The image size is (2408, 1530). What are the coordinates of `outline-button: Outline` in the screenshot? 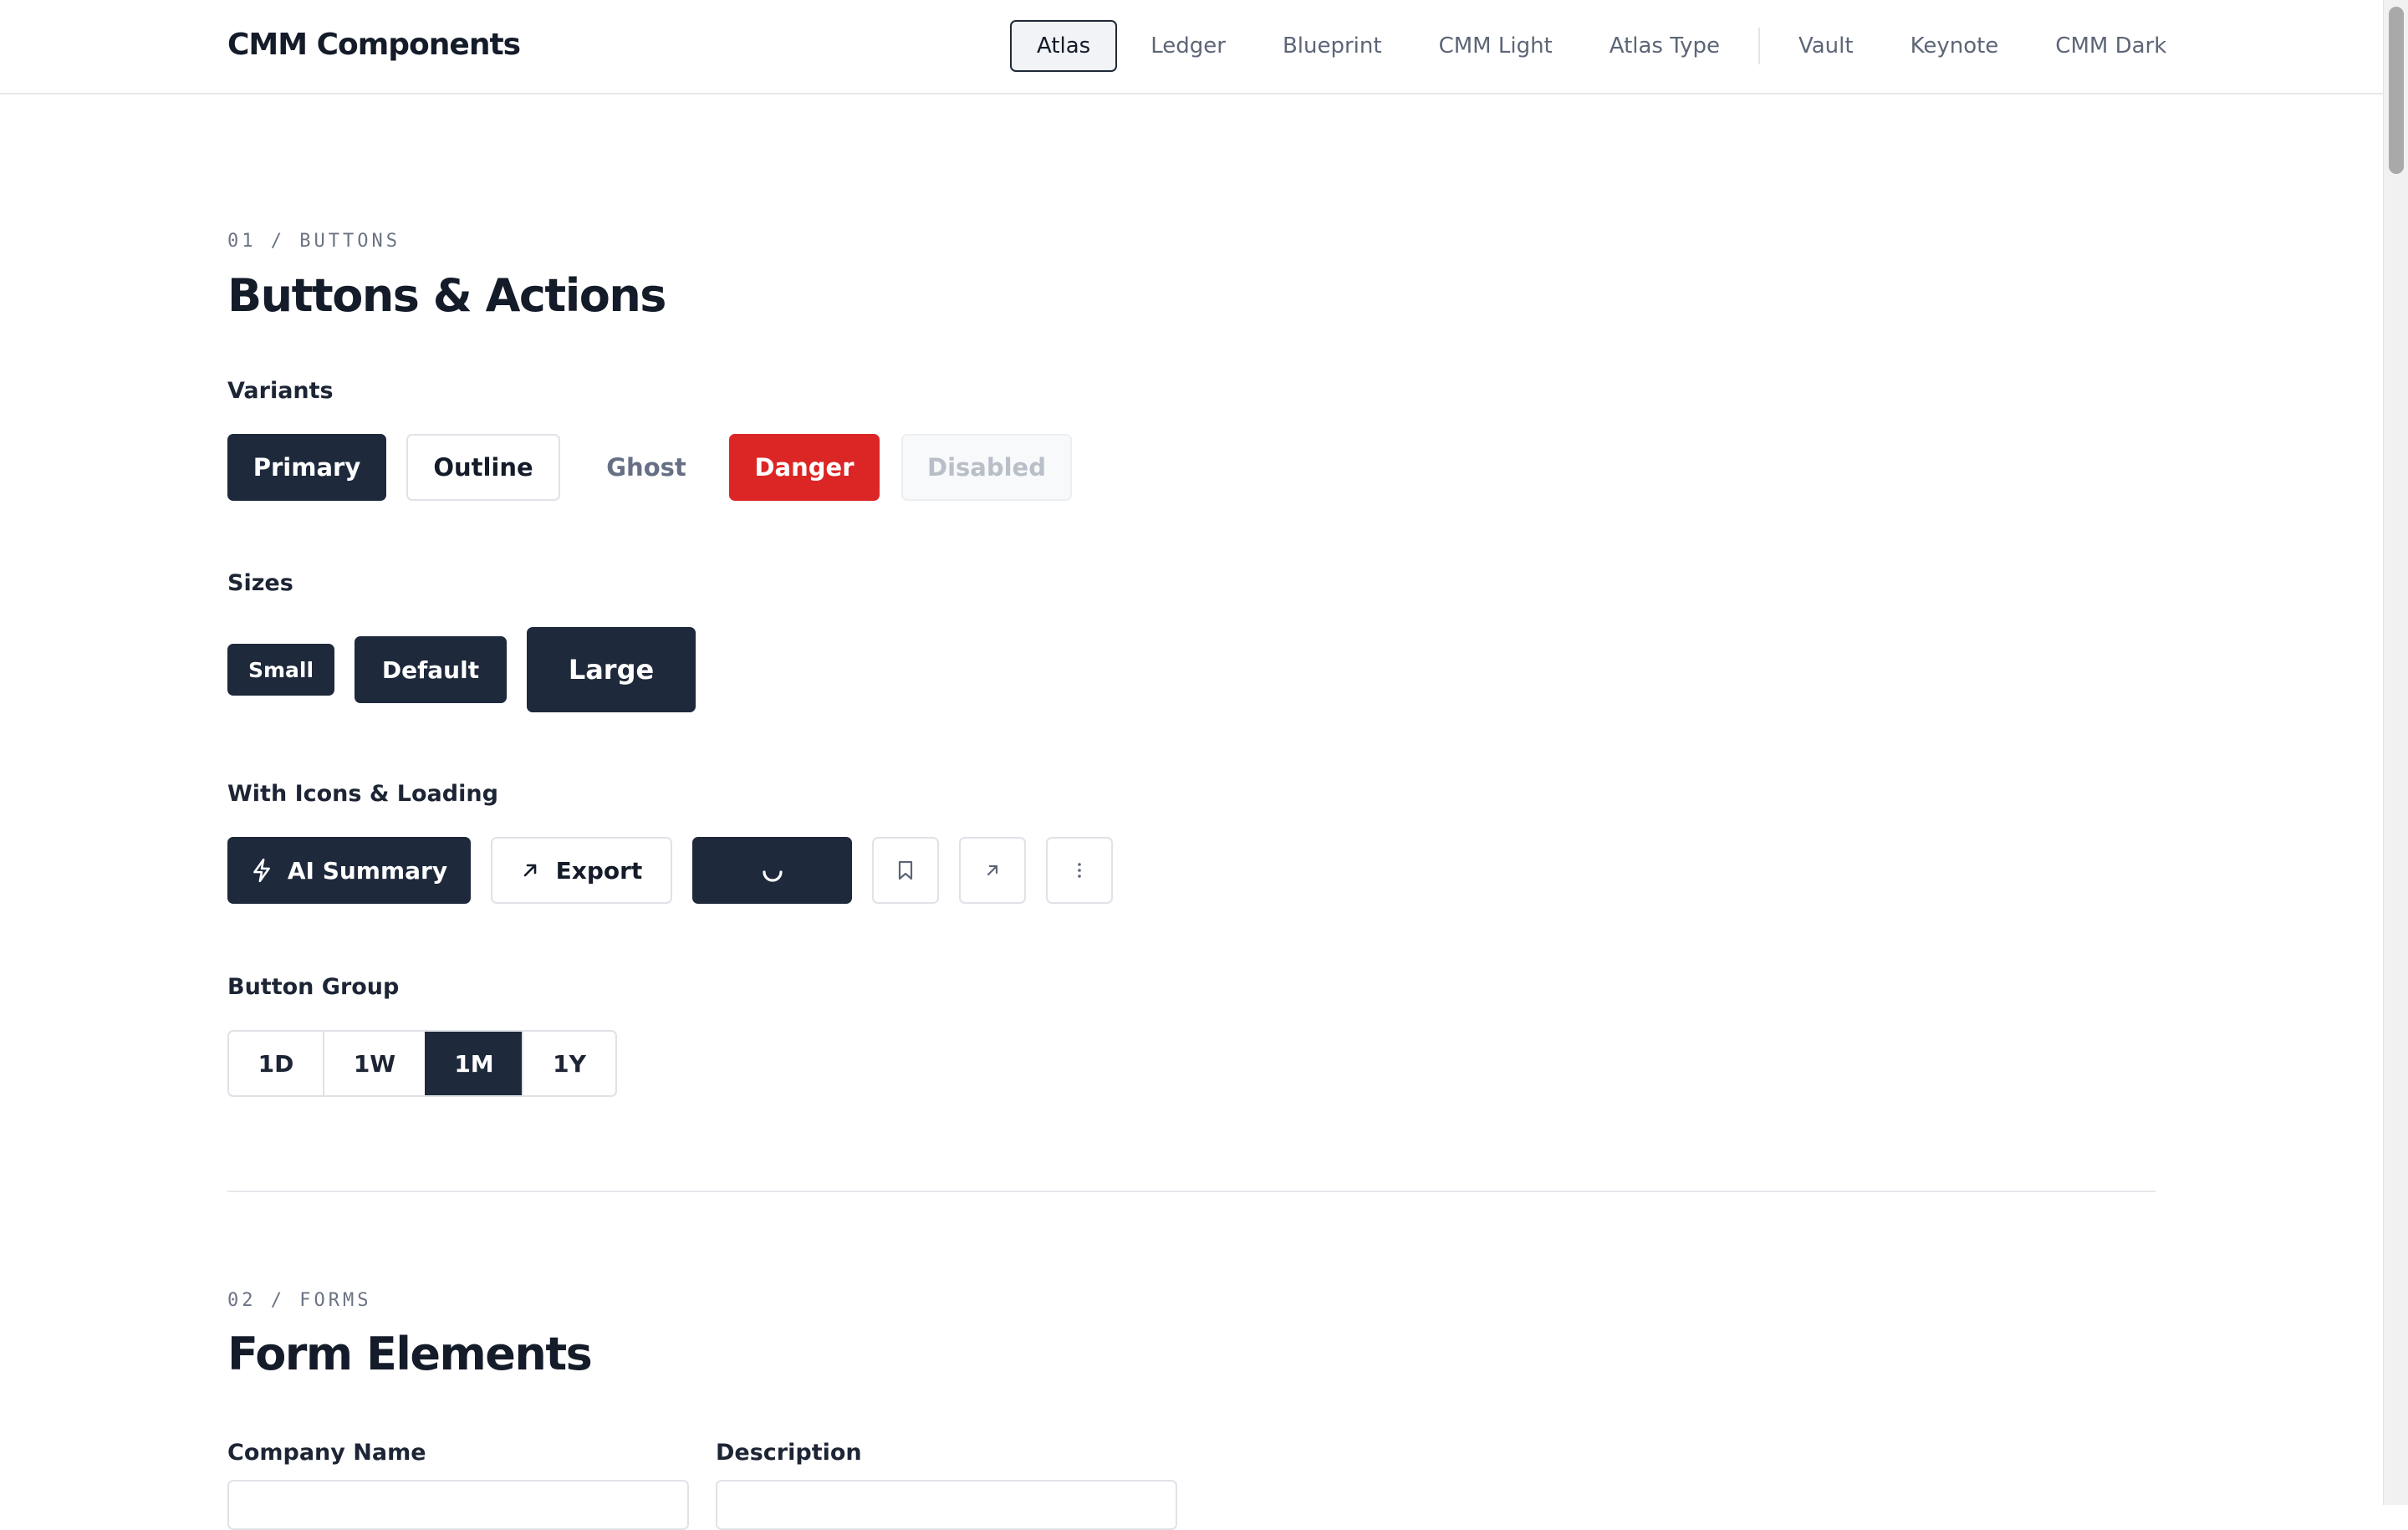 It's located at (483, 467).